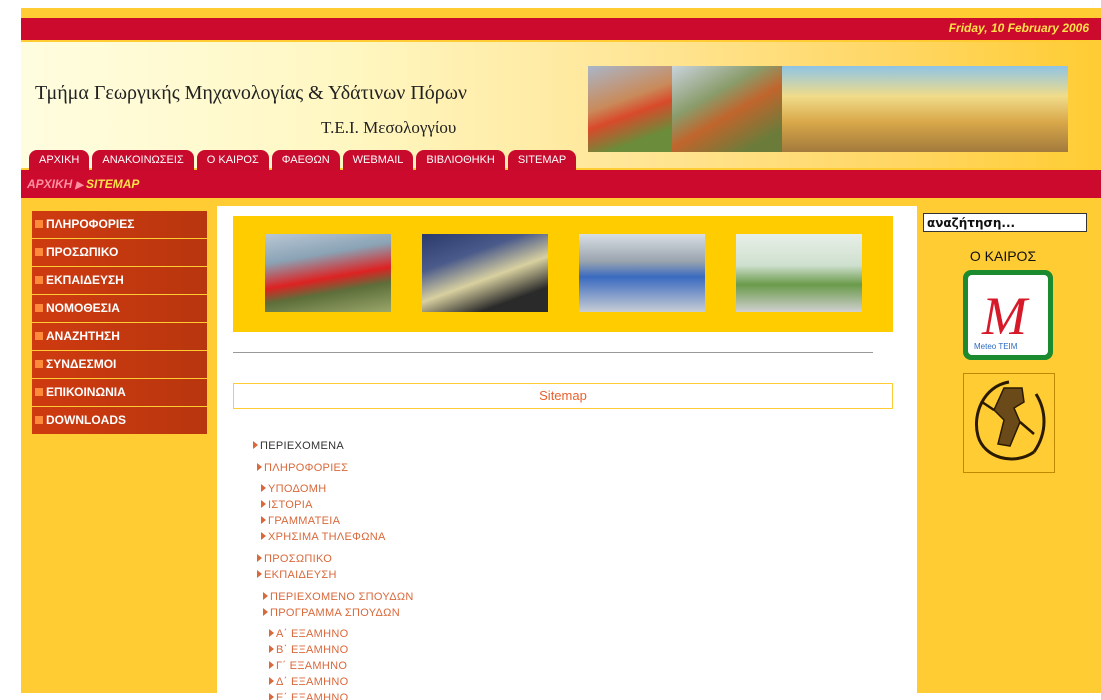 The image size is (1101, 700). What do you see at coordinates (561, 184) in the screenshot?
I see `breadcrumb-bar: ΑΡΧΙΚΗ ▶ SITEMAP` at bounding box center [561, 184].